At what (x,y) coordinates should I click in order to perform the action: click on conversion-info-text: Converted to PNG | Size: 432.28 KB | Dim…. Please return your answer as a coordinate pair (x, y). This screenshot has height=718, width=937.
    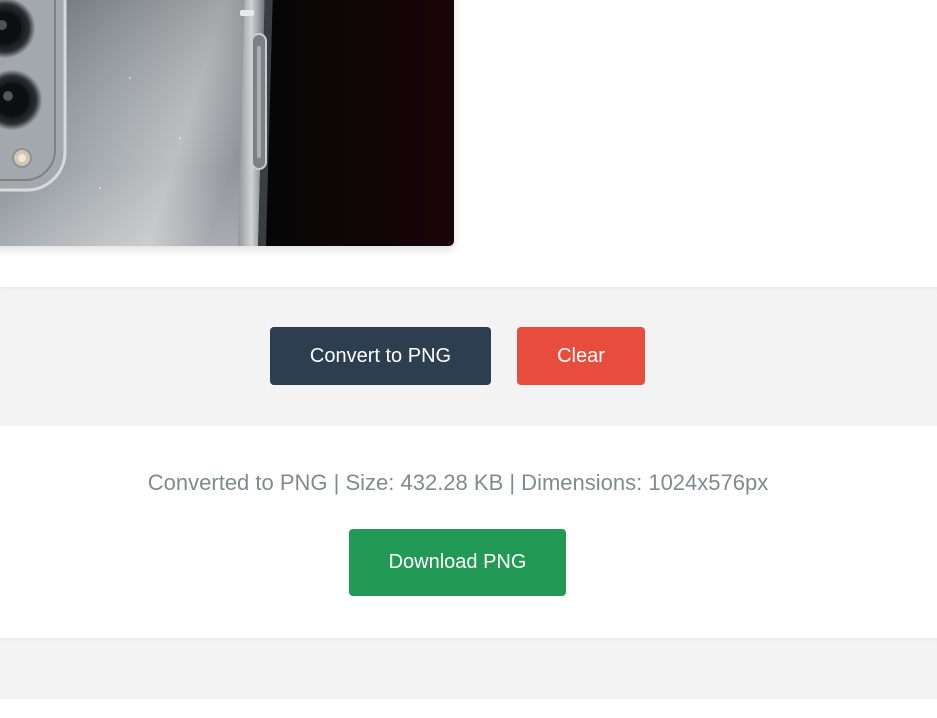
    Looking at the image, I should click on (458, 482).